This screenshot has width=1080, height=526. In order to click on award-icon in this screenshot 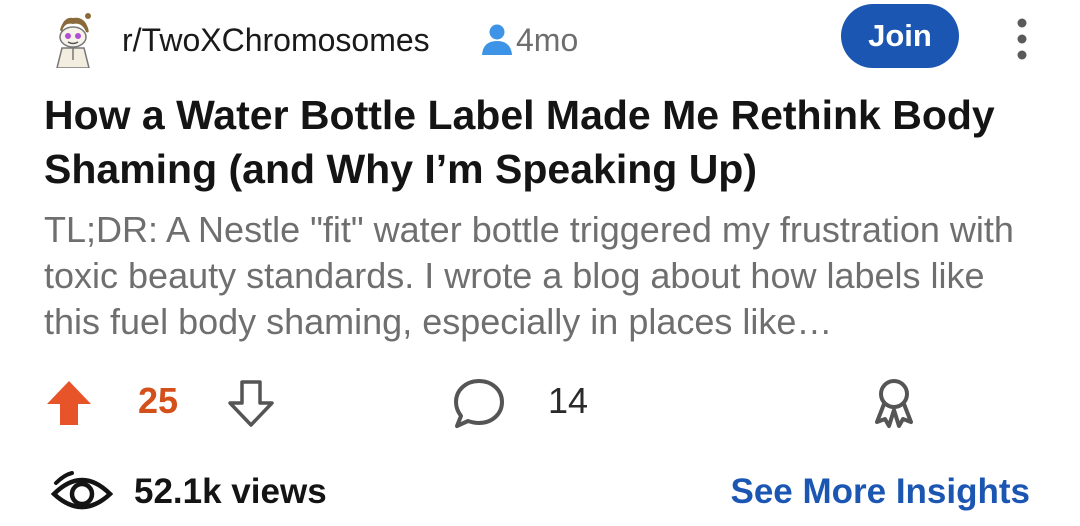, I will do `click(894, 403)`.